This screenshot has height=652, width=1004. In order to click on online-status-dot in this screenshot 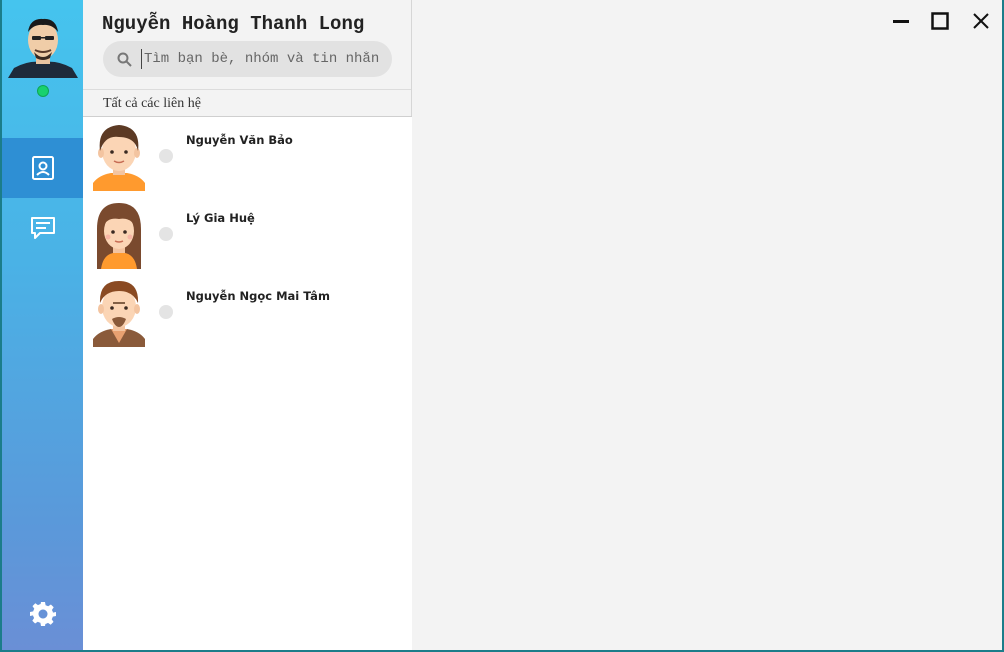, I will do `click(43, 91)`.